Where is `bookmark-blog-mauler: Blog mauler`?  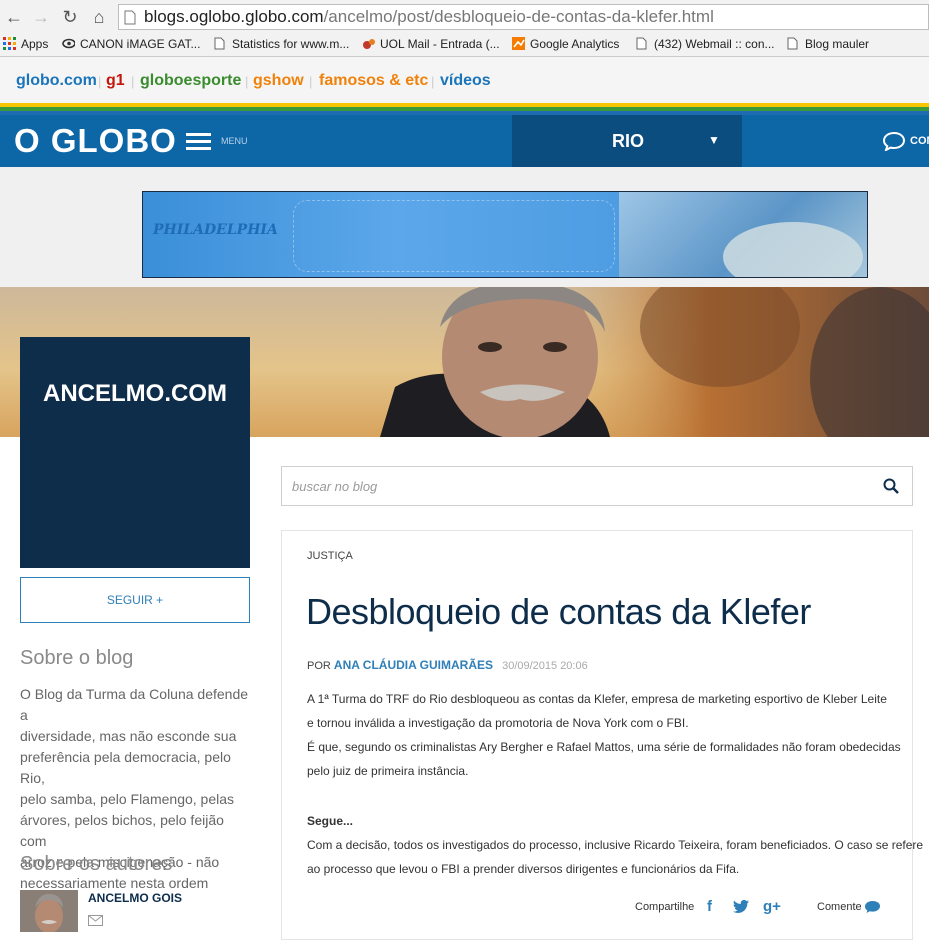 bookmark-blog-mauler: Blog mauler is located at coordinates (828, 44).